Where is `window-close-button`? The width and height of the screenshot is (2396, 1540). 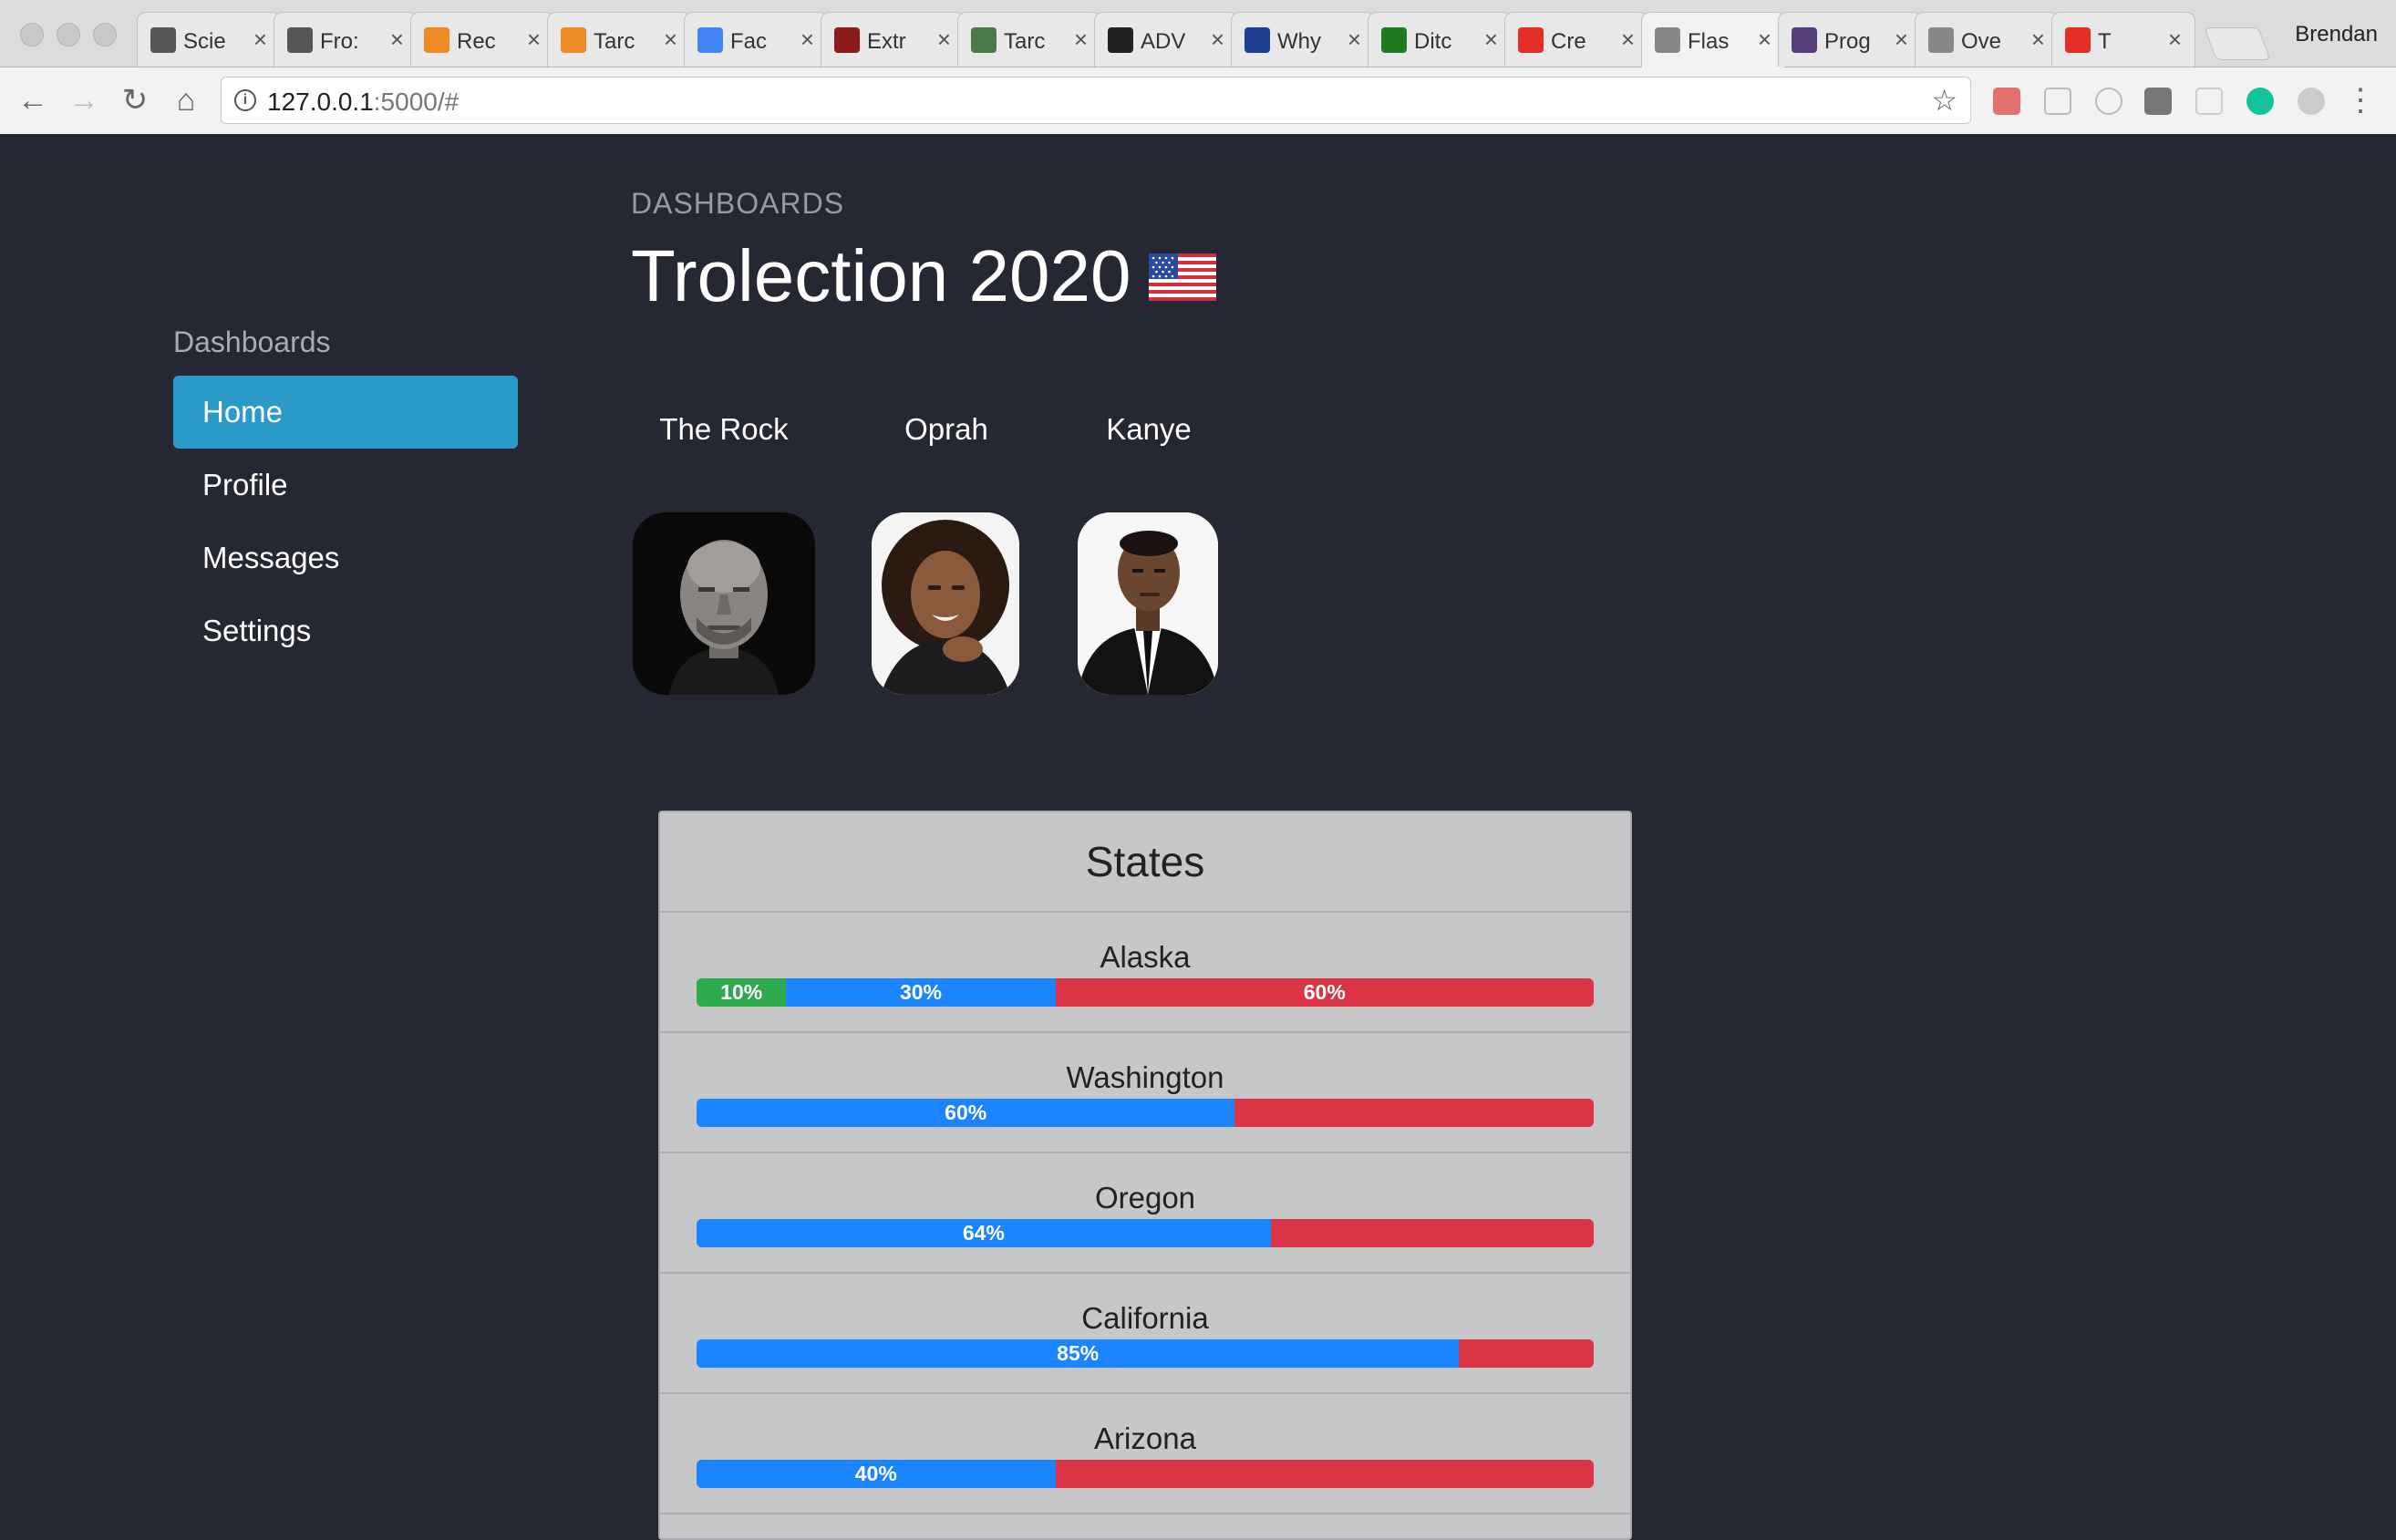
window-close-button is located at coordinates (32, 35).